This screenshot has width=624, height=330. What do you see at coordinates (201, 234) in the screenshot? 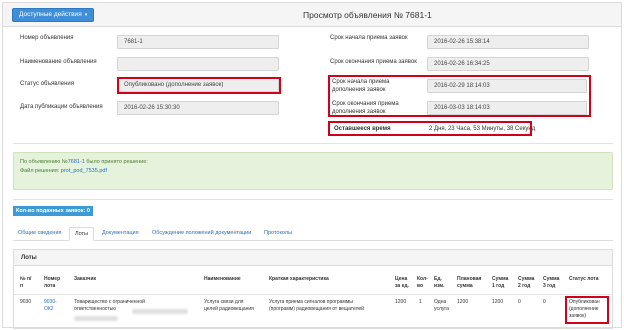
I see `tab-discussion: Обсуждение положений документации` at bounding box center [201, 234].